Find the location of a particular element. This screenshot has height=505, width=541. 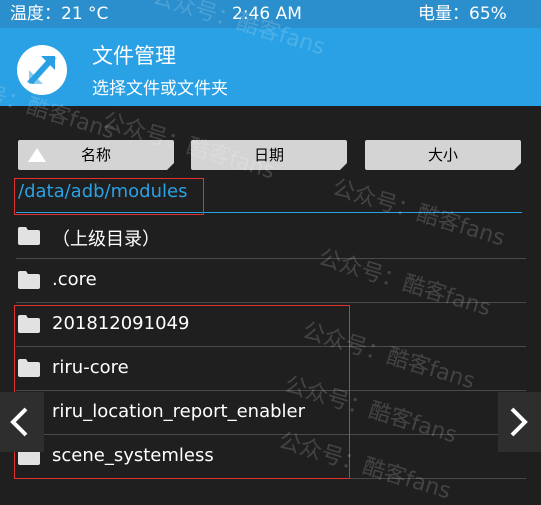

path-highlight-box is located at coordinates (109, 196).